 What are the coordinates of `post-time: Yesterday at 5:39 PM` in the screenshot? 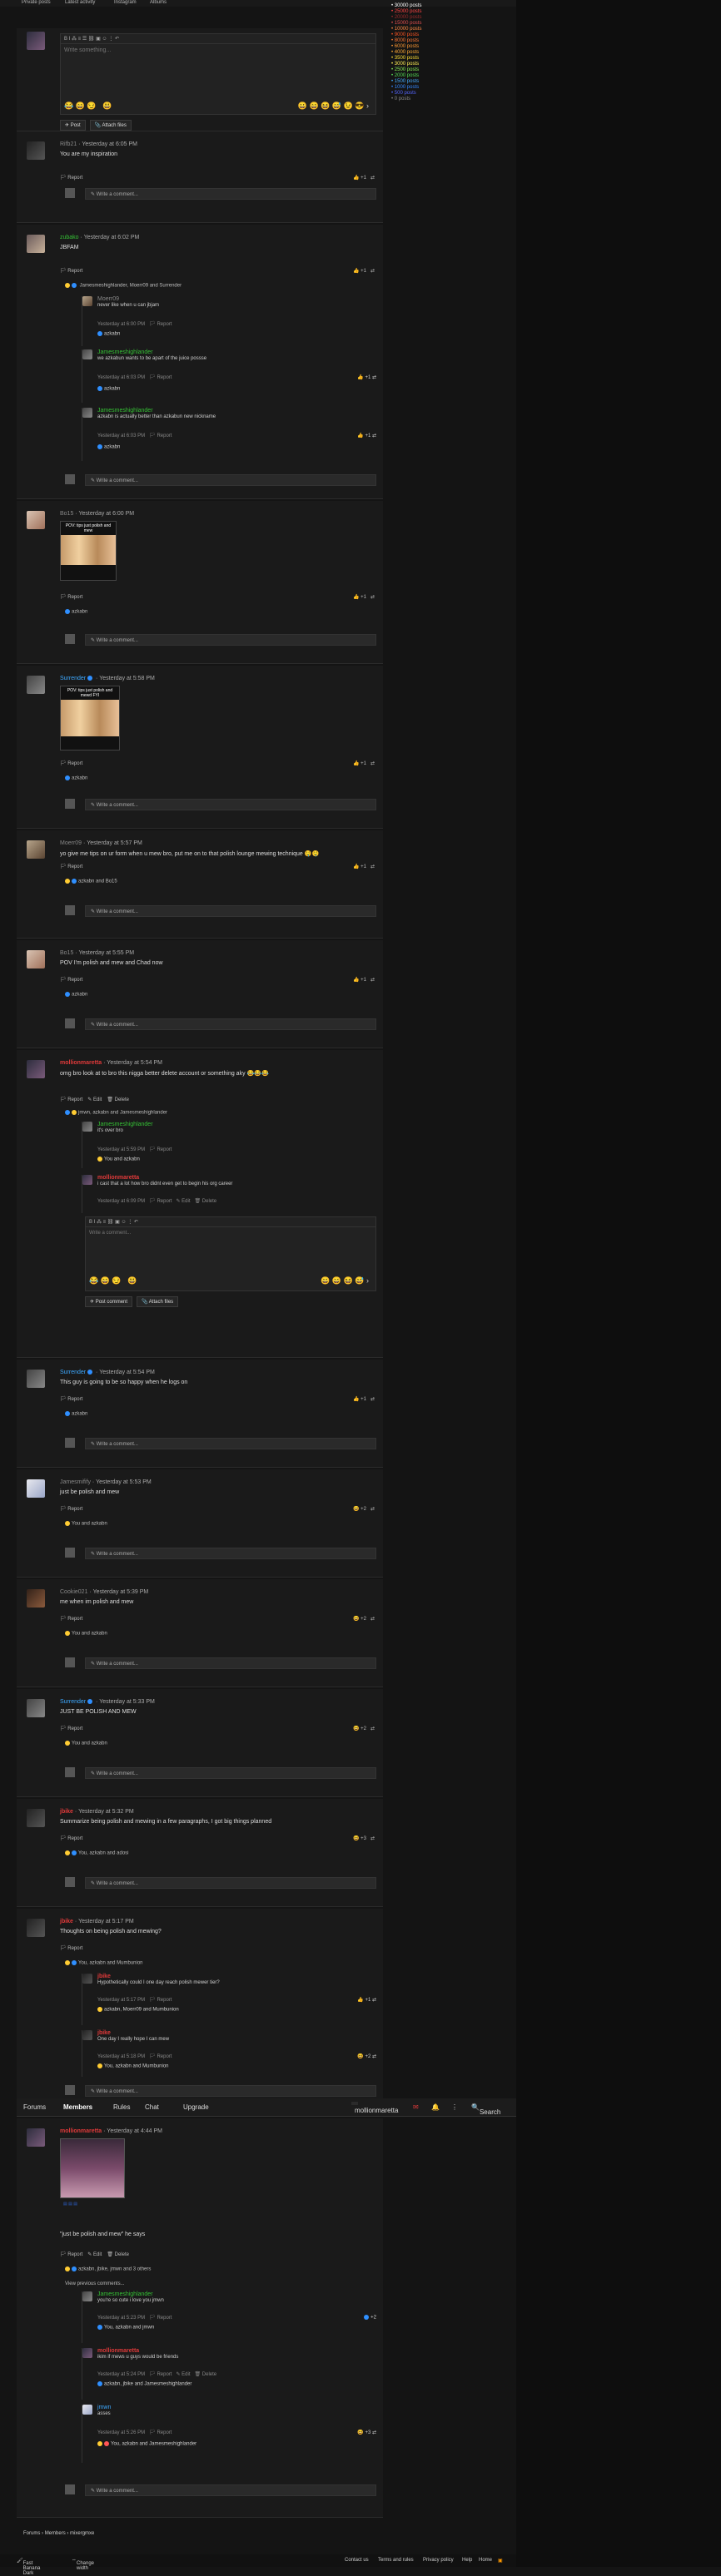 It's located at (121, 1592).